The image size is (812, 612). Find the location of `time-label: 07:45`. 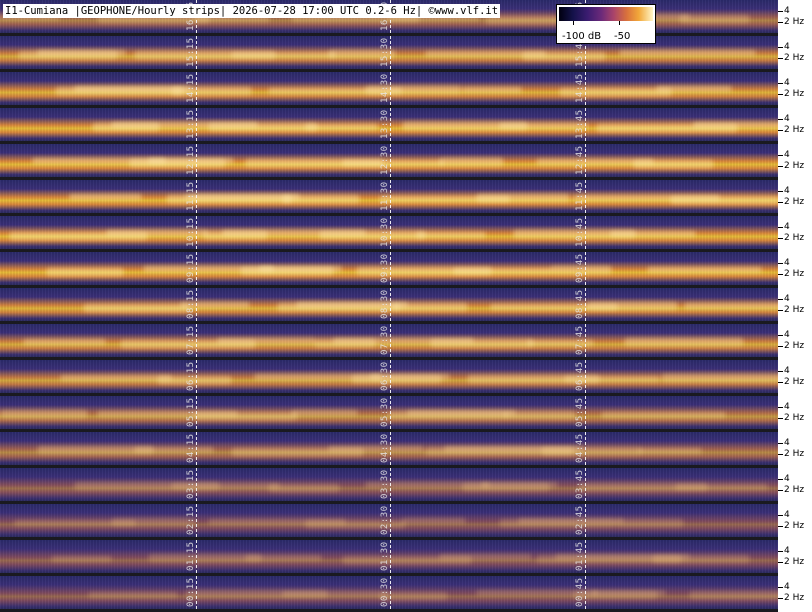

time-label: 07:45 is located at coordinates (580, 340).